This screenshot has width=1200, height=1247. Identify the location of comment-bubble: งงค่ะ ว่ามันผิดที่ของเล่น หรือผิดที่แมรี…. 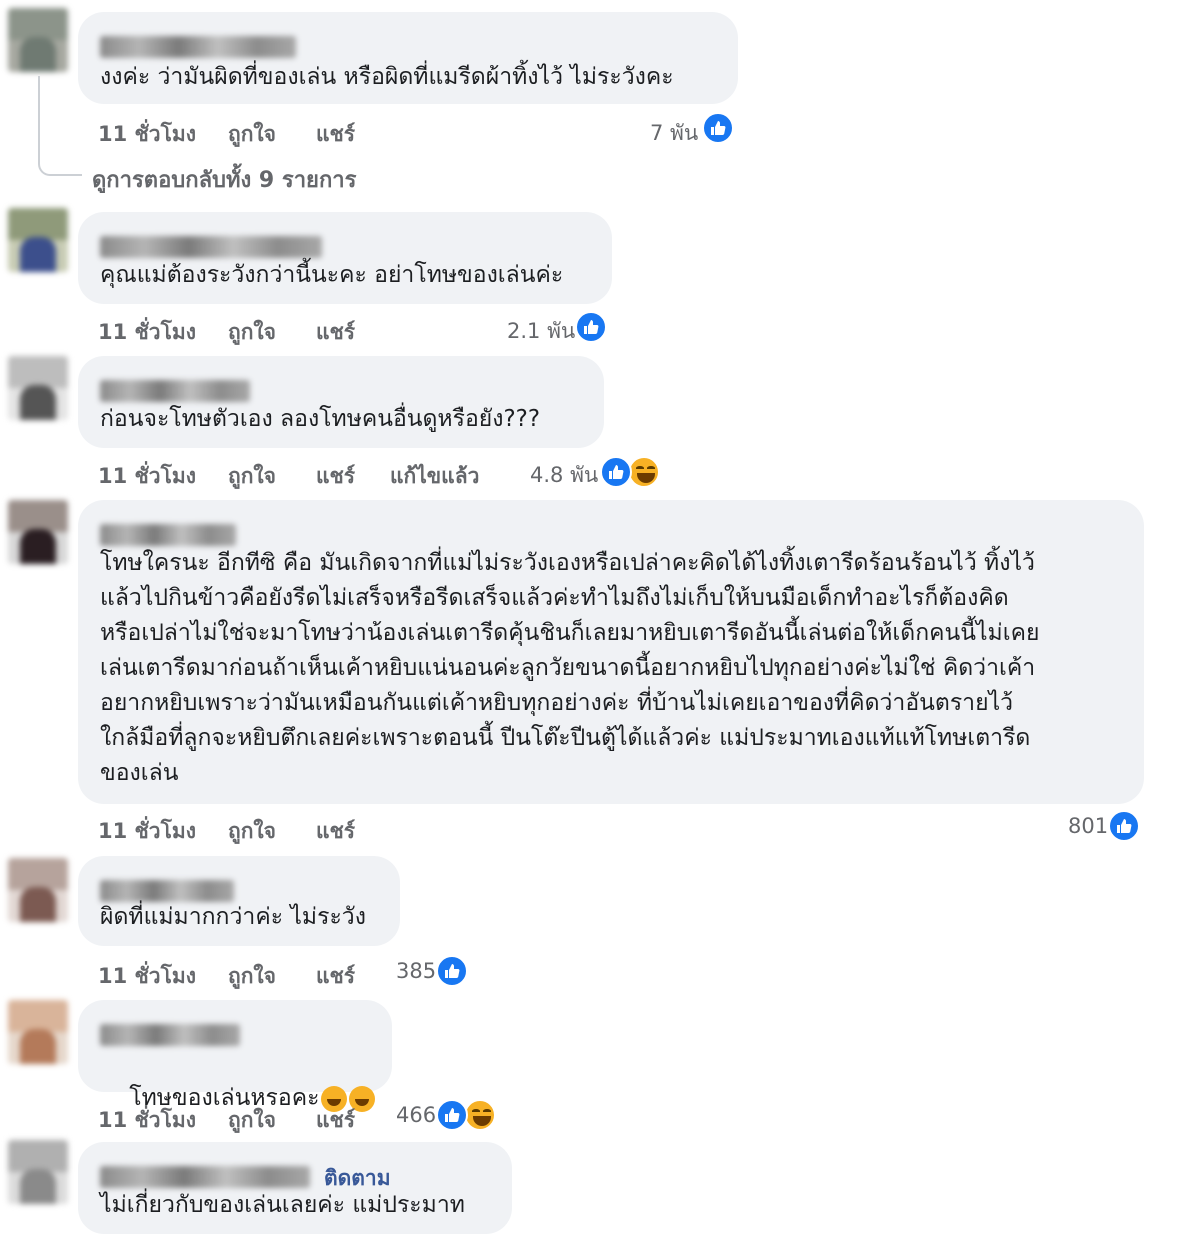
(408, 58).